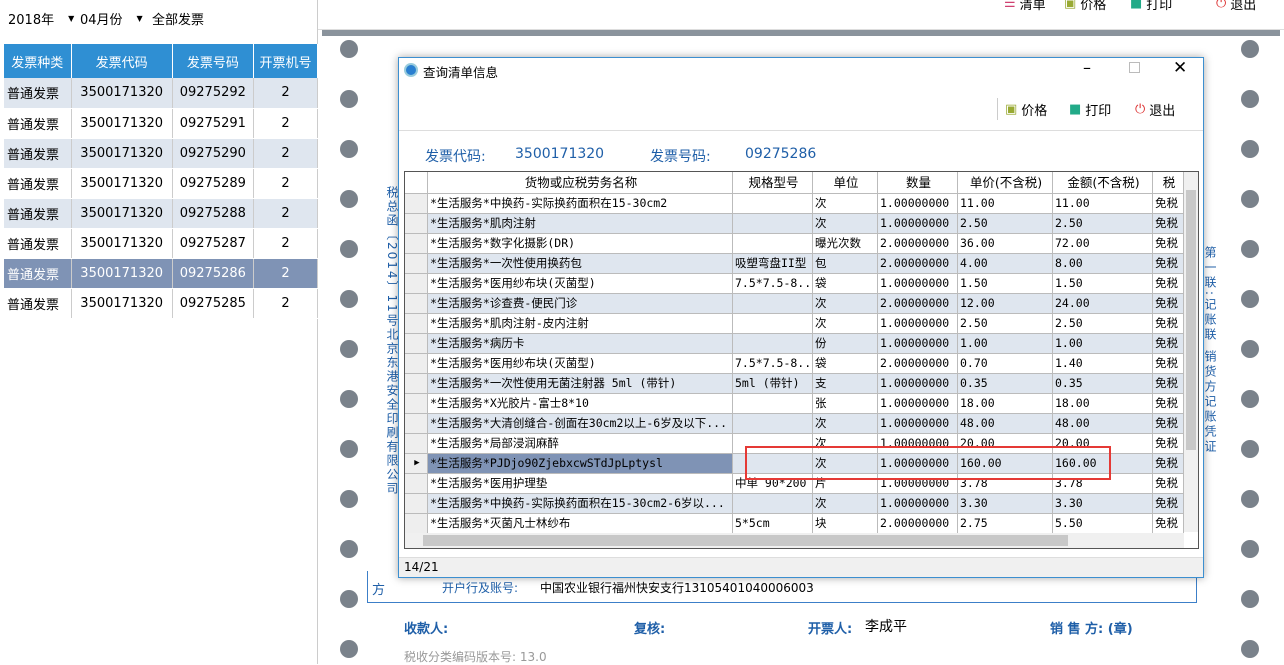  Describe the element at coordinates (1151, 6) in the screenshot. I see `print-button: ■ 打印` at that location.